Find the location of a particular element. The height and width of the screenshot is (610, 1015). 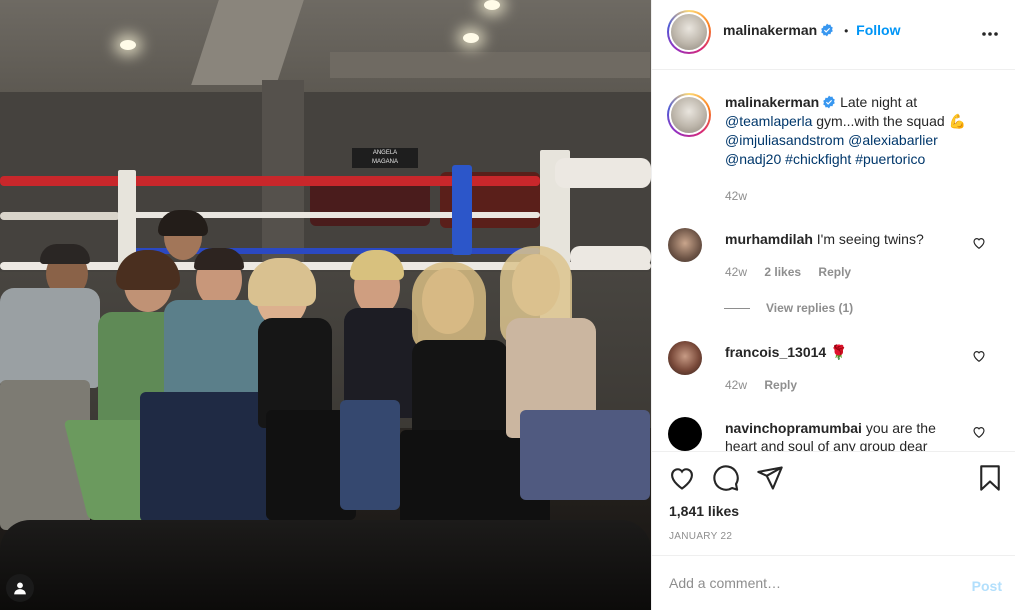

comment-icon is located at coordinates (726, 478).